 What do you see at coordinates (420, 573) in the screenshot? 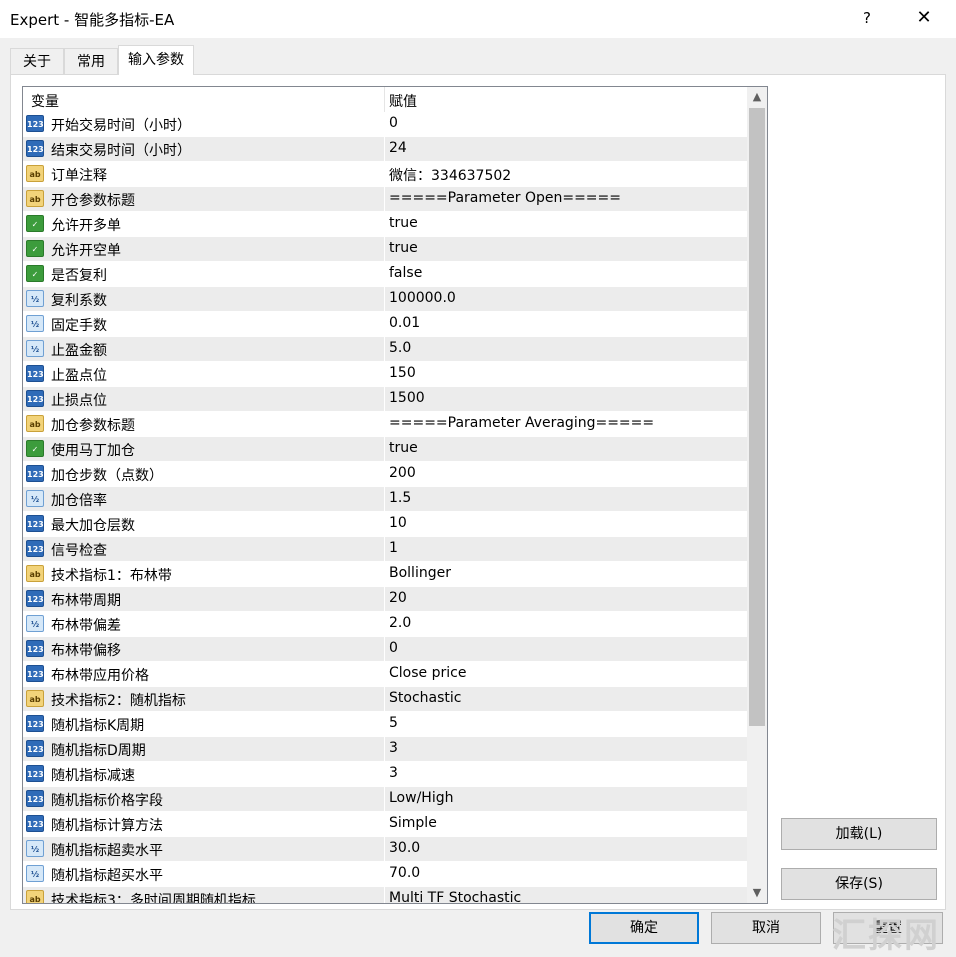
I see `parameter-value: Bollinger` at bounding box center [420, 573].